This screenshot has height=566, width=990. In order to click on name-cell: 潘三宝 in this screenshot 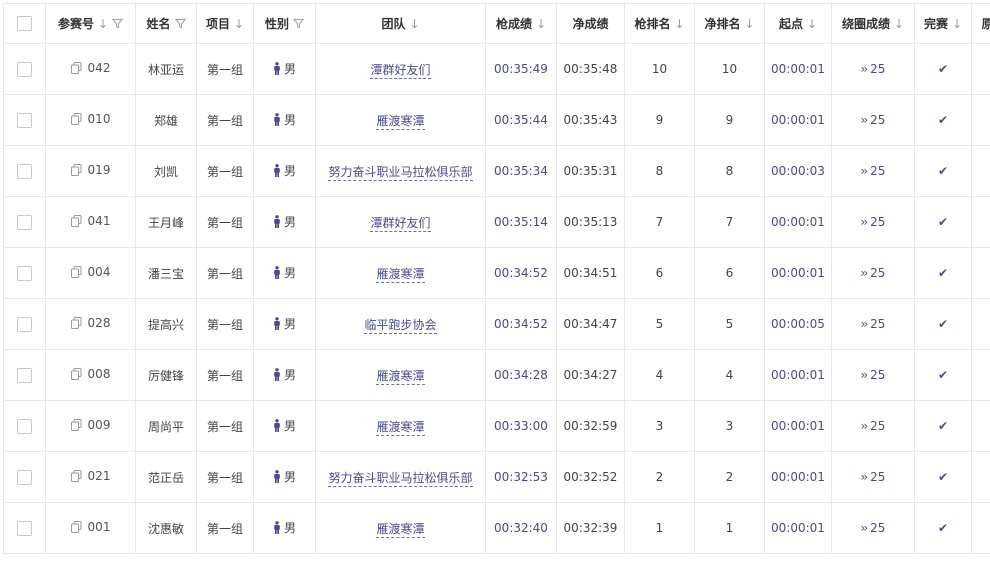, I will do `click(166, 273)`.